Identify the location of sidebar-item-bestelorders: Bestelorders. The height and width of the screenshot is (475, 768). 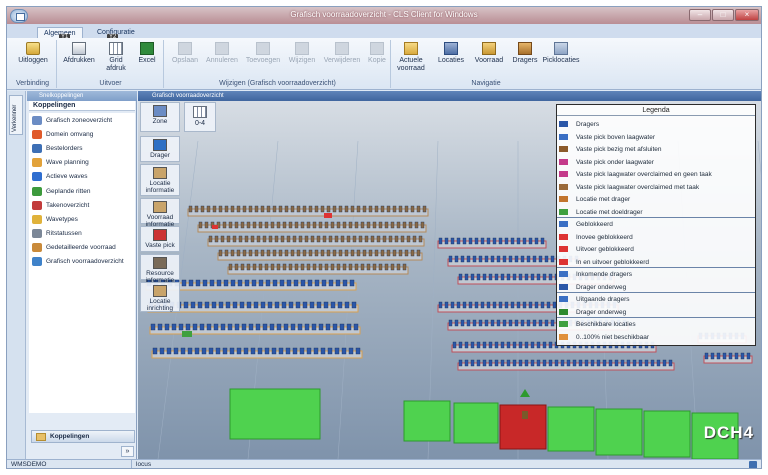
(82, 148).